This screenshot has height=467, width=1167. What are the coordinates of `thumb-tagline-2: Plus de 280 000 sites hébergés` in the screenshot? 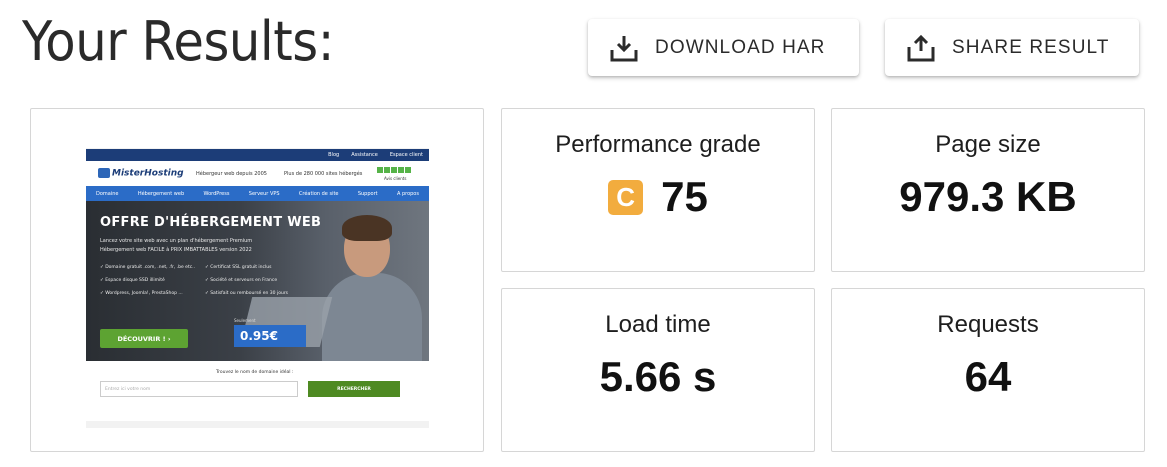 It's located at (323, 174).